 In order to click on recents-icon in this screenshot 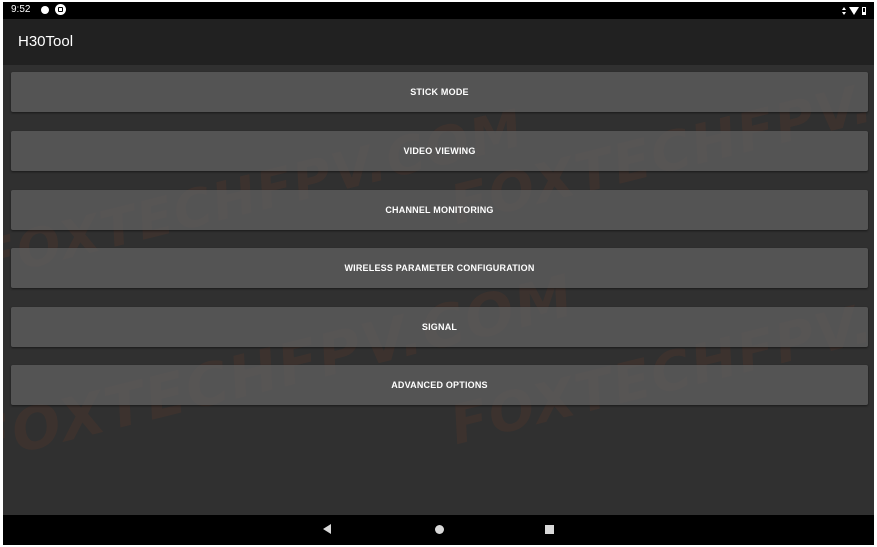, I will do `click(549, 529)`.